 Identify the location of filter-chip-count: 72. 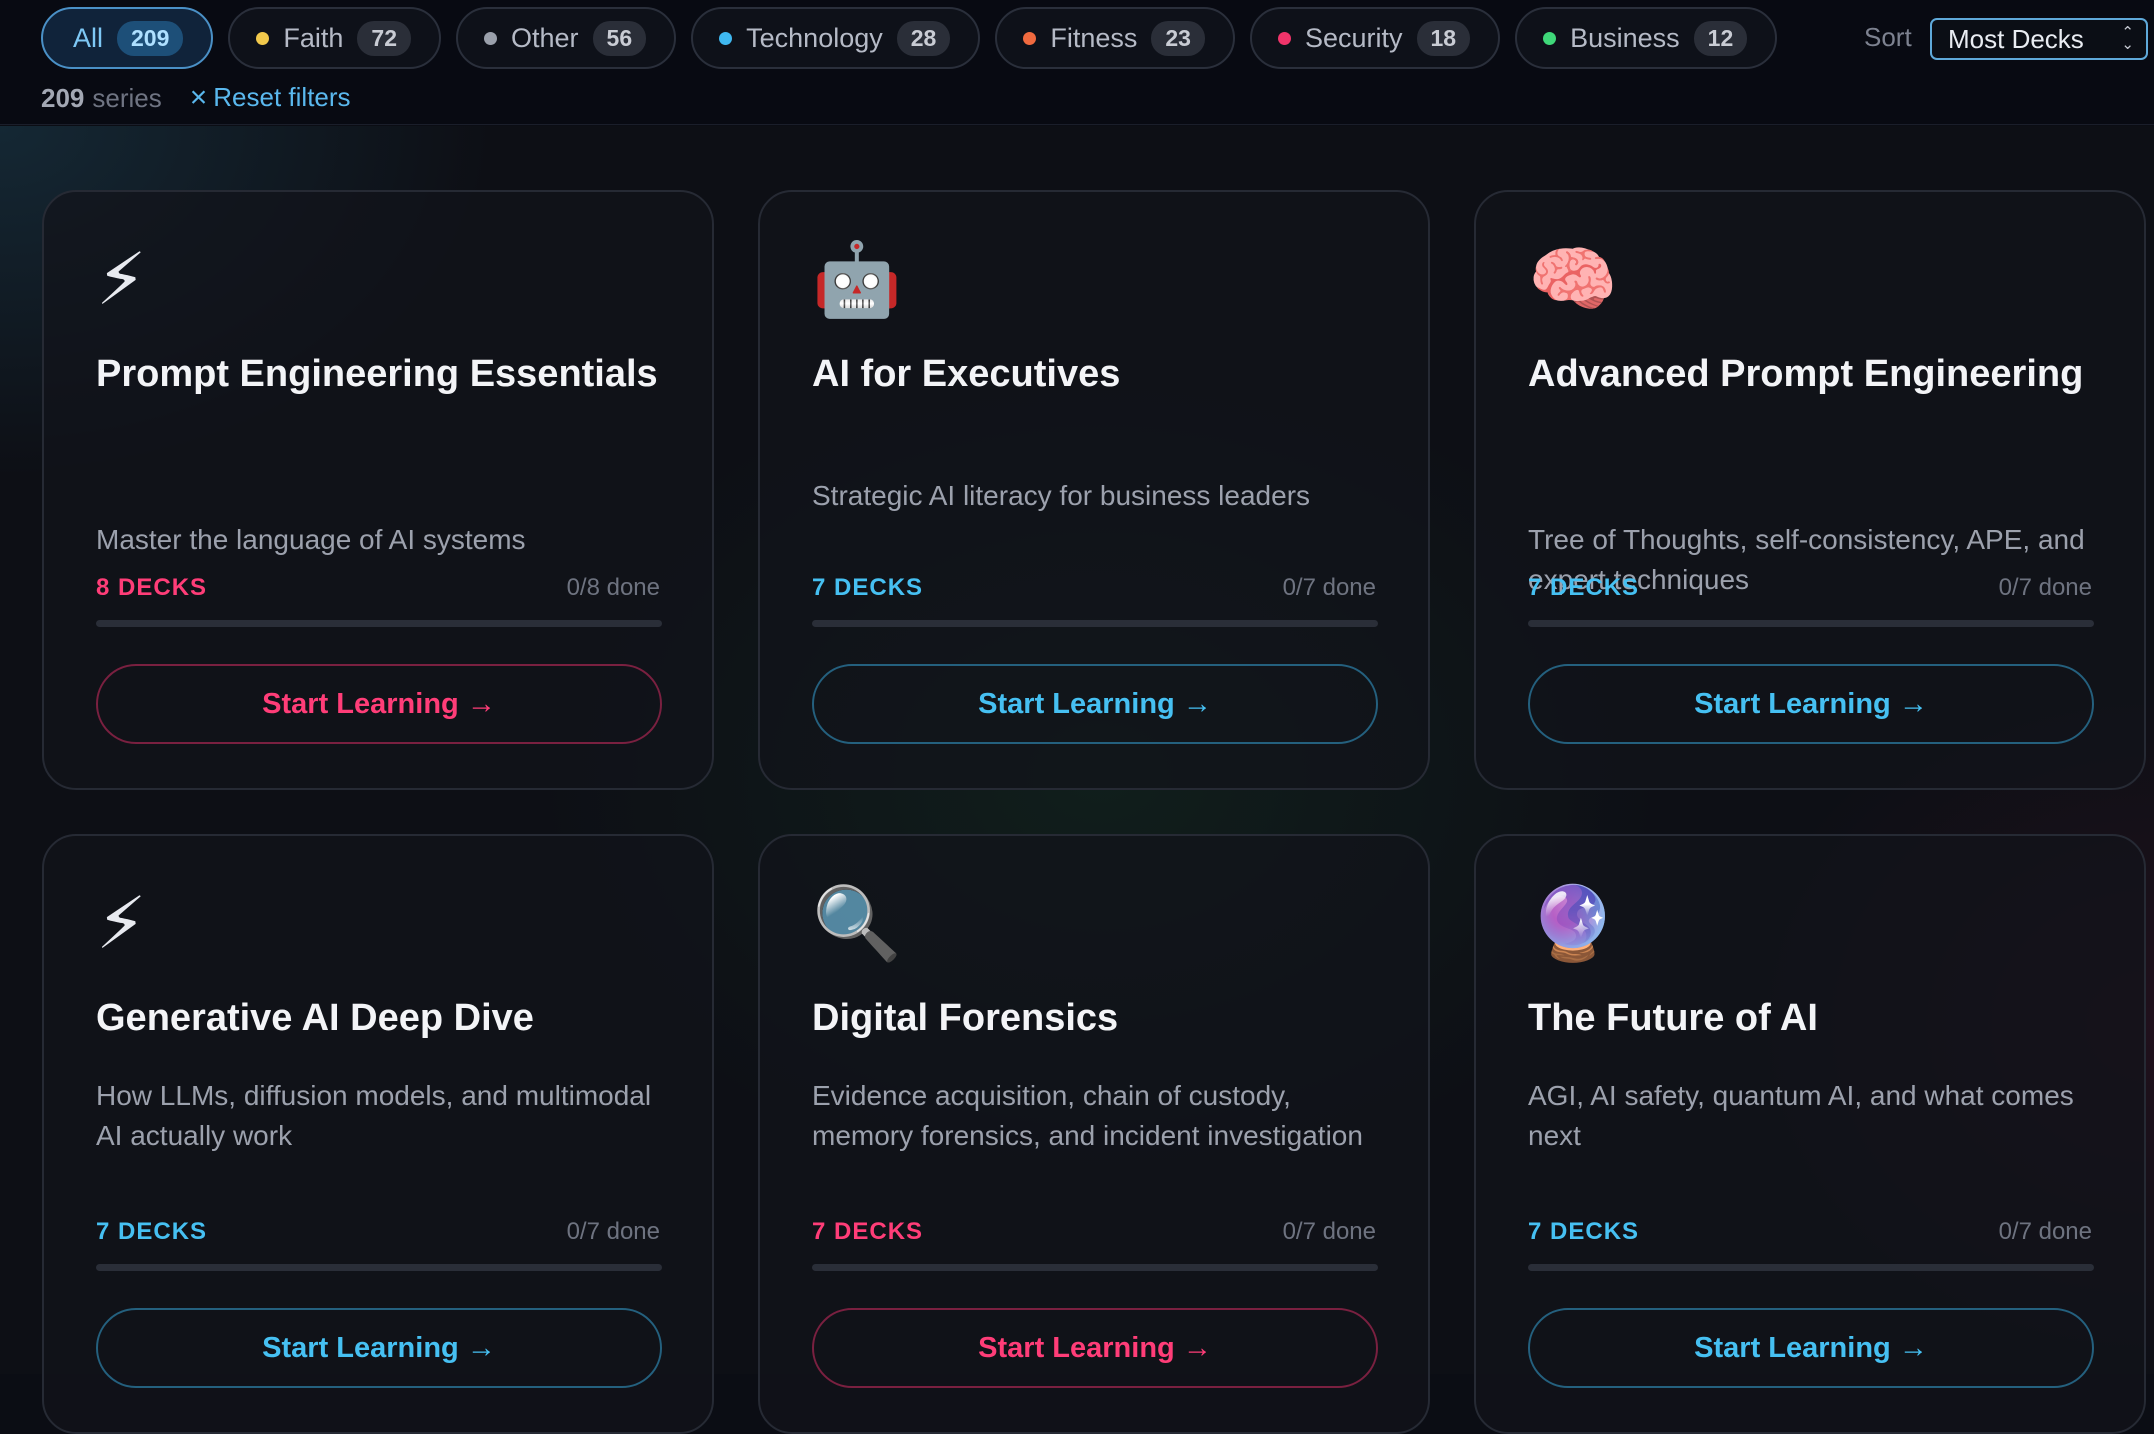
(384, 38).